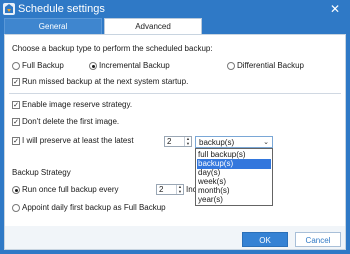 This screenshot has height=254, width=350. Describe the element at coordinates (175, 237) in the screenshot. I see `button-bar` at that location.